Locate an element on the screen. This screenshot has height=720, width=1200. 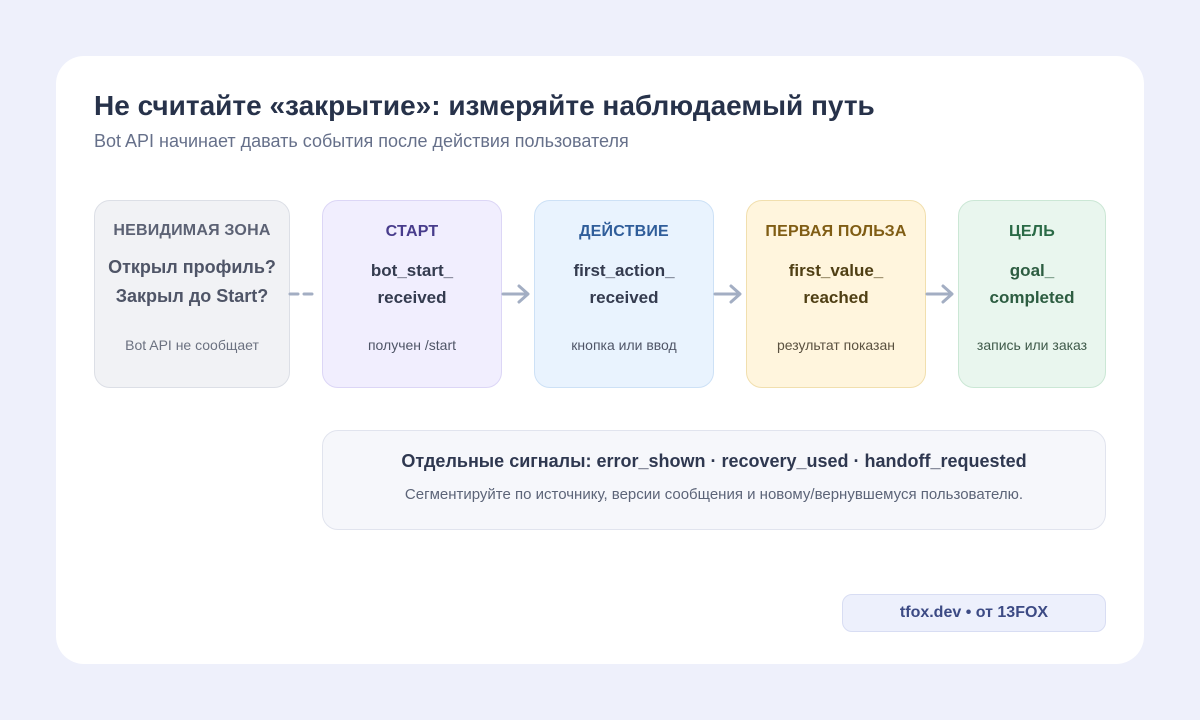
stage-label: НЕВИДИМАЯ ЗОНА is located at coordinates (192, 230).